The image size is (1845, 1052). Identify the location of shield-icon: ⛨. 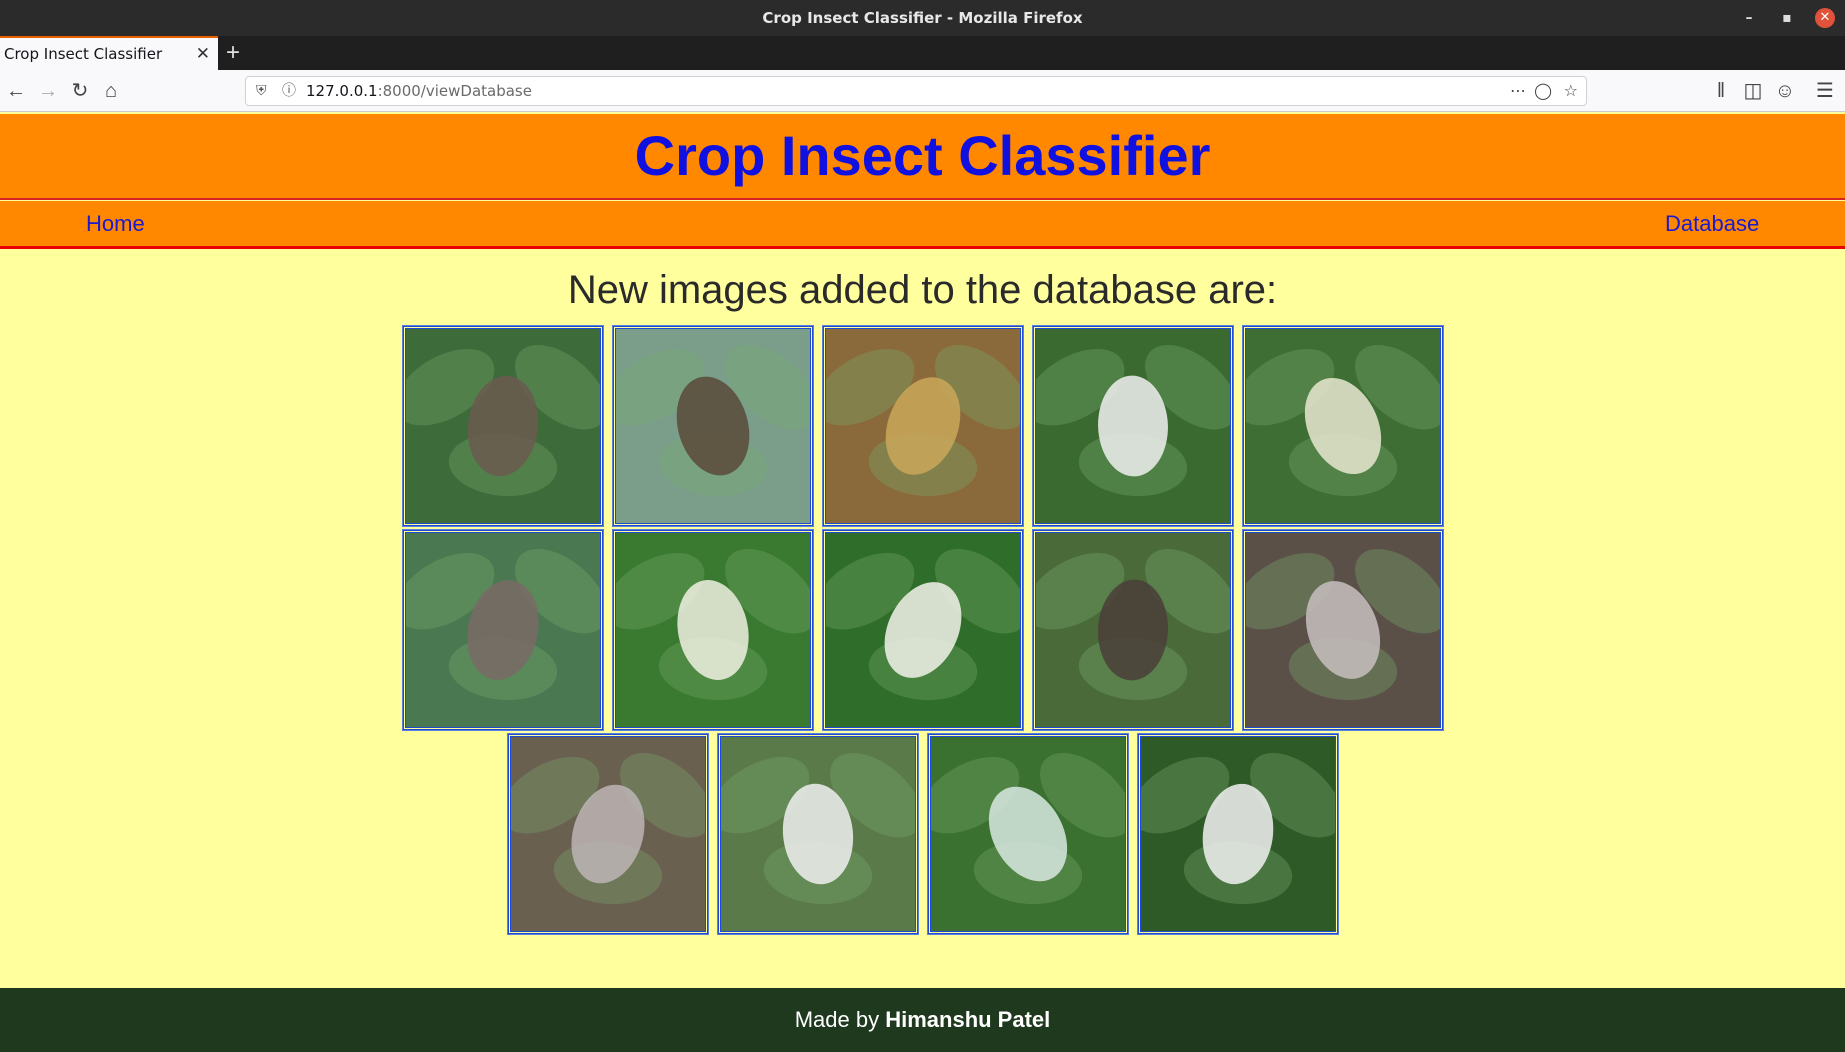
(261, 91).